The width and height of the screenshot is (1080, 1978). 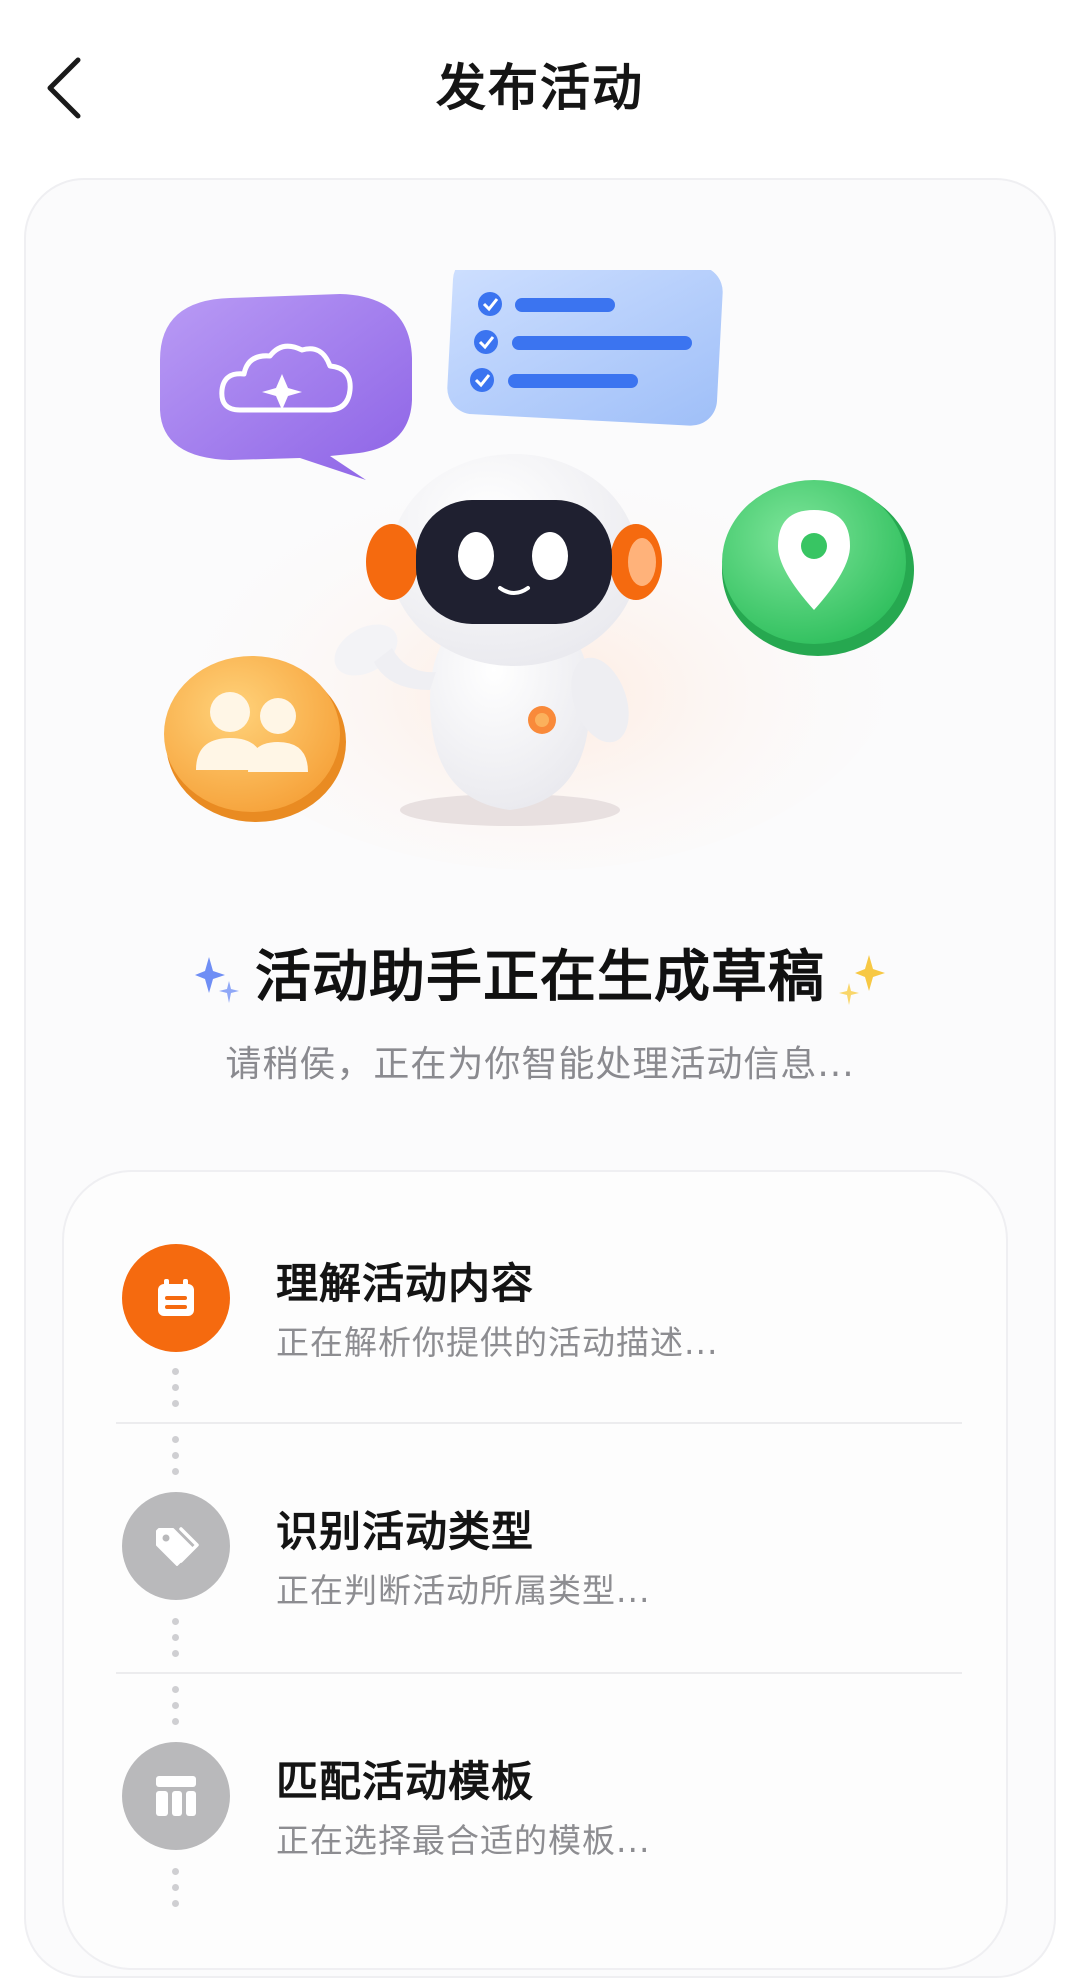 I want to click on step-title: 理解活动内容, so click(x=405, y=1283).